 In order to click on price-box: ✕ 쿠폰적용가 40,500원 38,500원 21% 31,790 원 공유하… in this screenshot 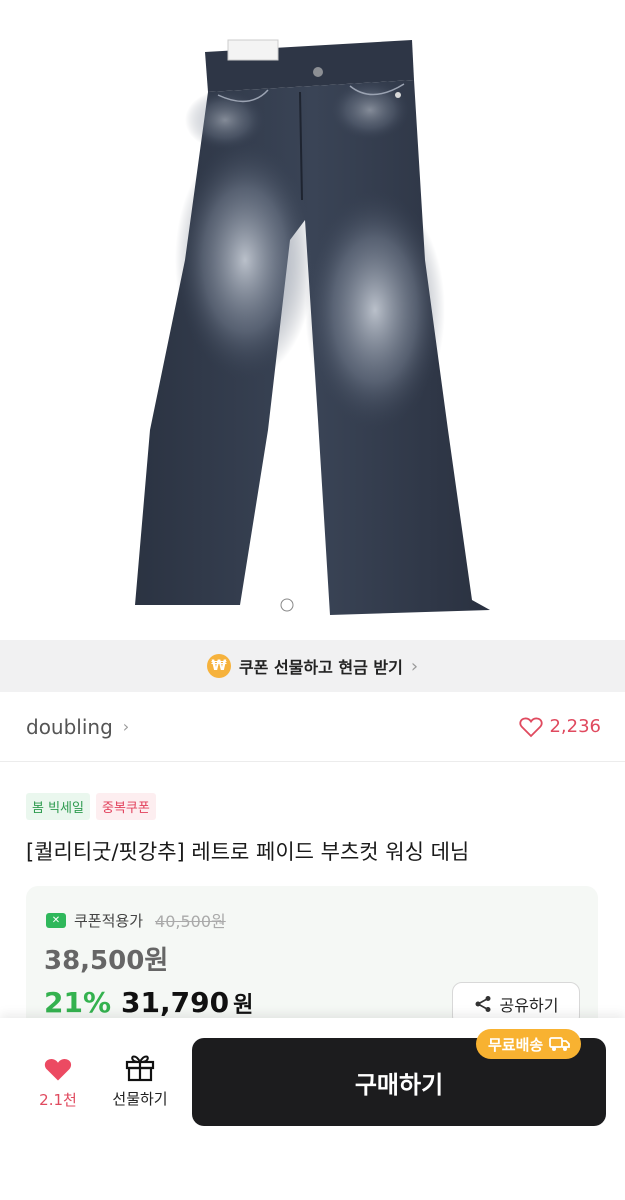, I will do `click(312, 961)`.